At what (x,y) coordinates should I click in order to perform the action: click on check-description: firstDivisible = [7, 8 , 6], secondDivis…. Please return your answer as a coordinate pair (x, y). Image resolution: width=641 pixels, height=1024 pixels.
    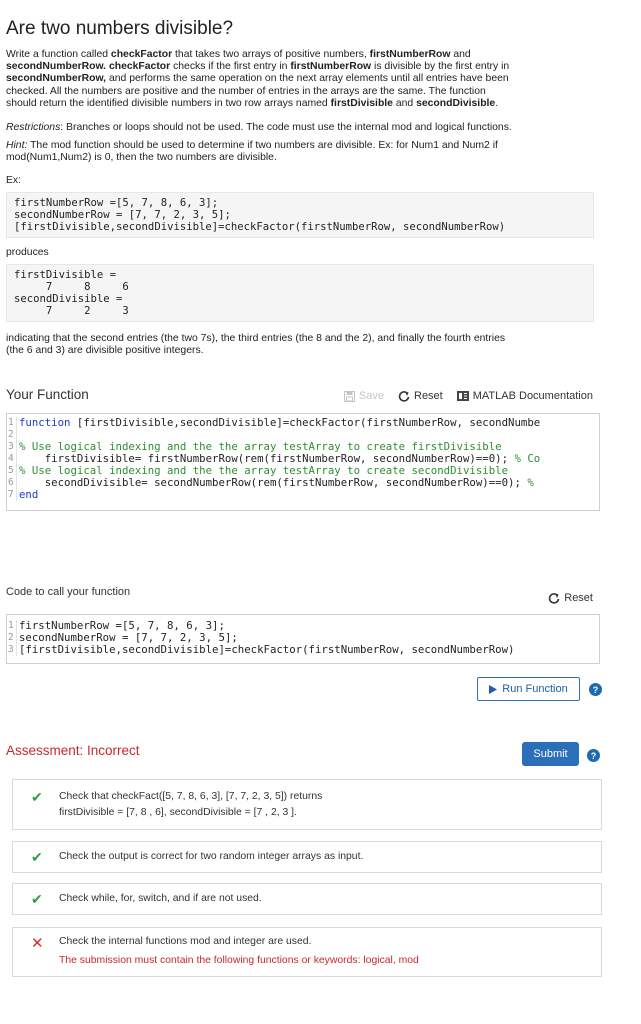
    Looking at the image, I should click on (178, 812).